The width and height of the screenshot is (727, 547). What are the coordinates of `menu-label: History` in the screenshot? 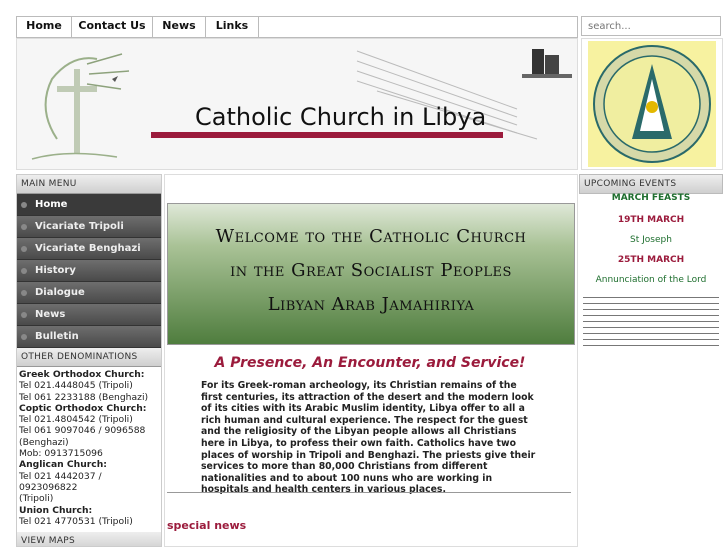 It's located at (55, 270).